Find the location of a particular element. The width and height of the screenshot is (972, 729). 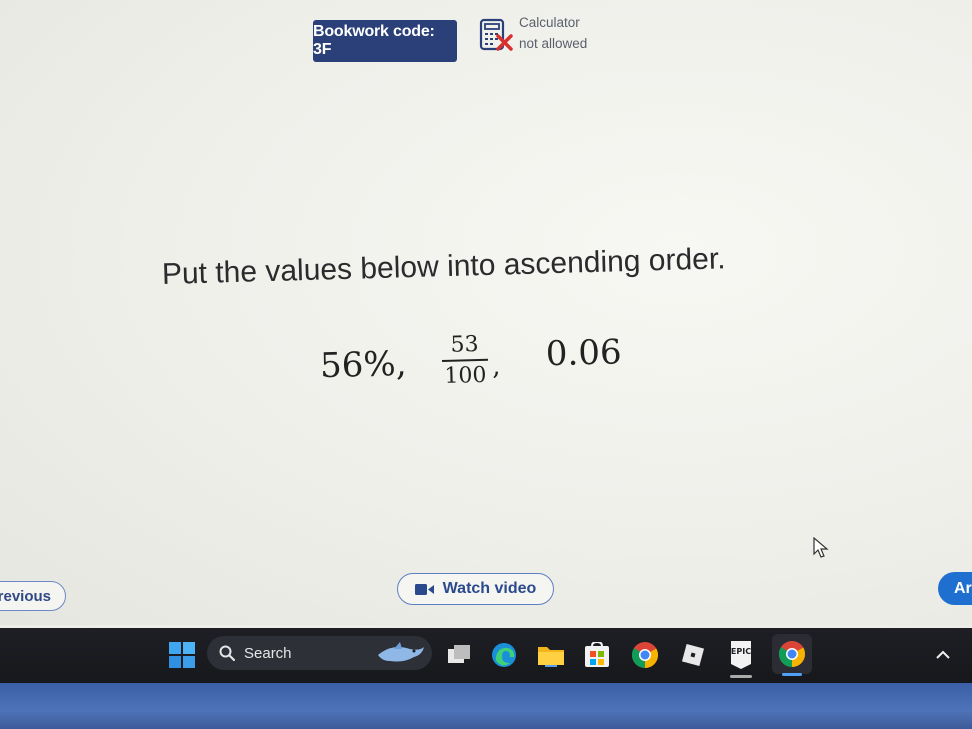

roblox-icon is located at coordinates (693, 655).